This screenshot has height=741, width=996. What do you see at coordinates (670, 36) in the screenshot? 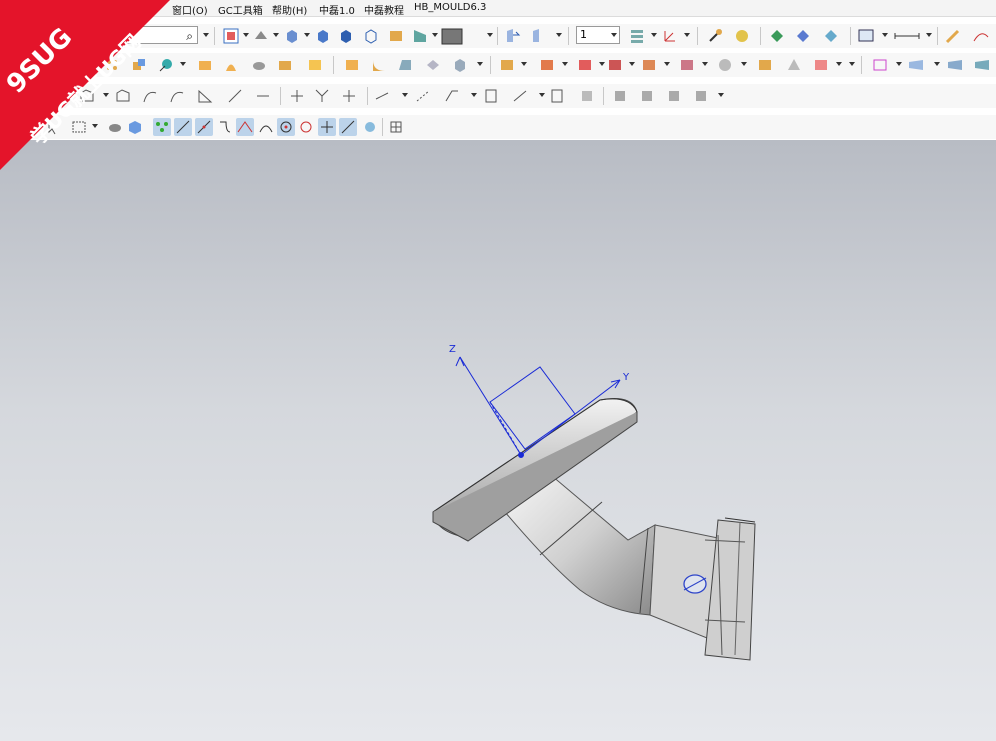
I see `wcs-icon` at bounding box center [670, 36].